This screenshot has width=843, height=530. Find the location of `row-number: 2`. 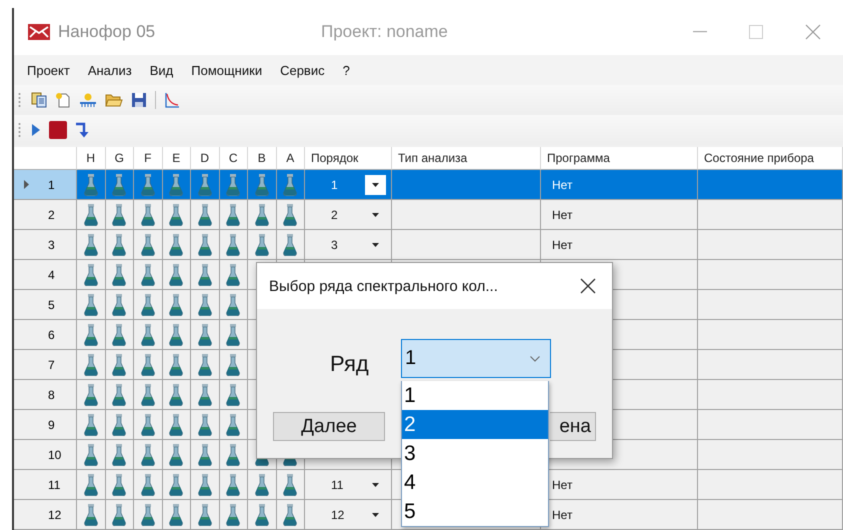

row-number: 2 is located at coordinates (51, 215).